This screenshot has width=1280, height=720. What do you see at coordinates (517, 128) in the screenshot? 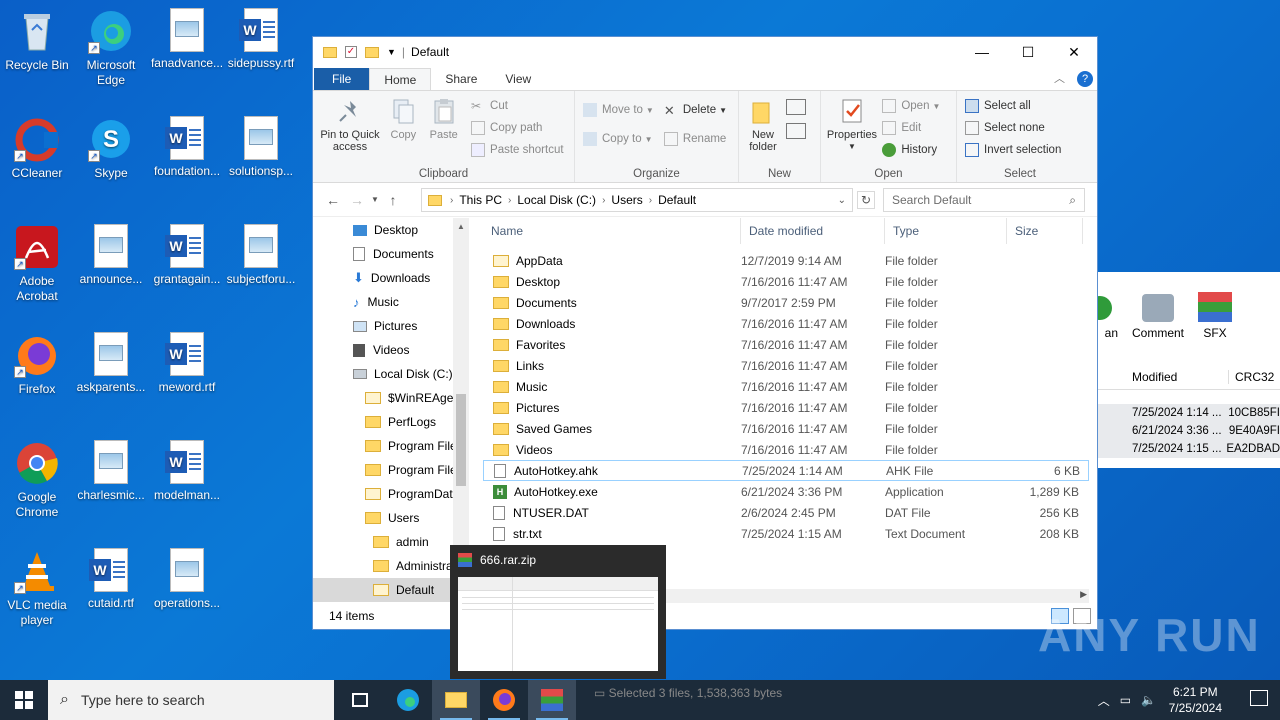
I see `copy-path-button: Copy path` at bounding box center [517, 128].